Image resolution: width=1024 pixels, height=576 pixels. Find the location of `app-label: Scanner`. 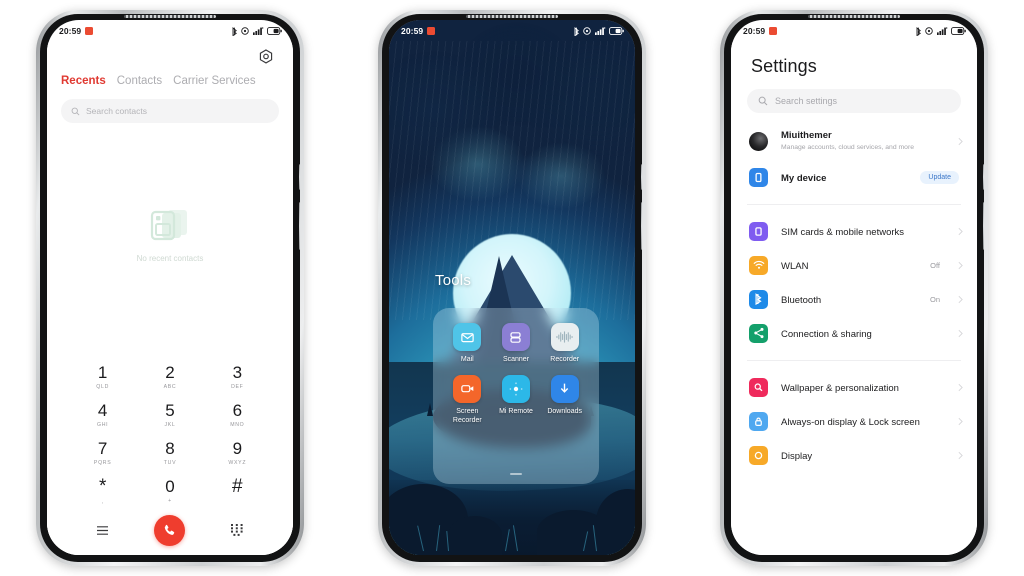

app-label: Scanner is located at coordinates (516, 359).